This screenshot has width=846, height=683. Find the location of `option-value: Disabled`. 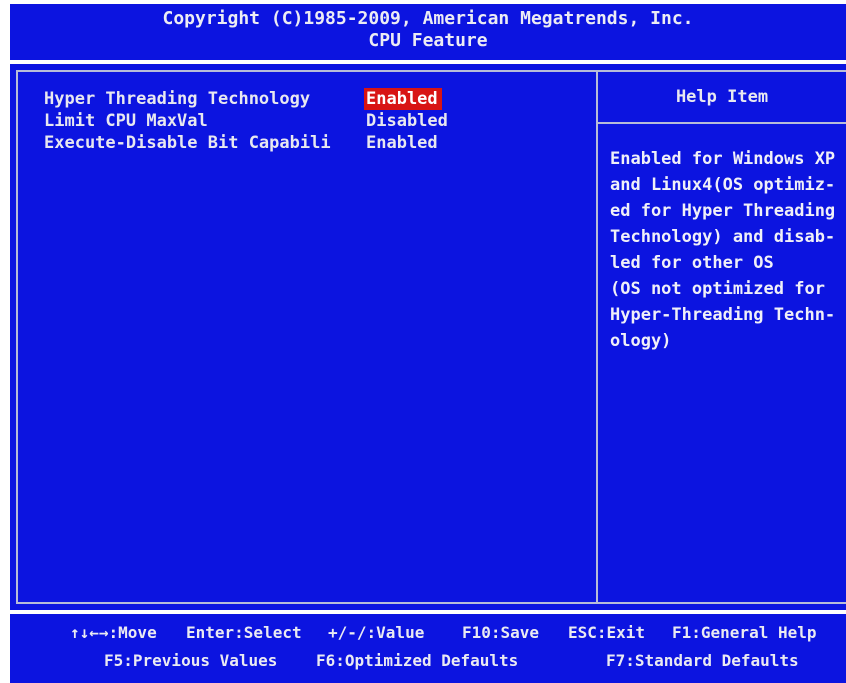

option-value: Disabled is located at coordinates (408, 121).